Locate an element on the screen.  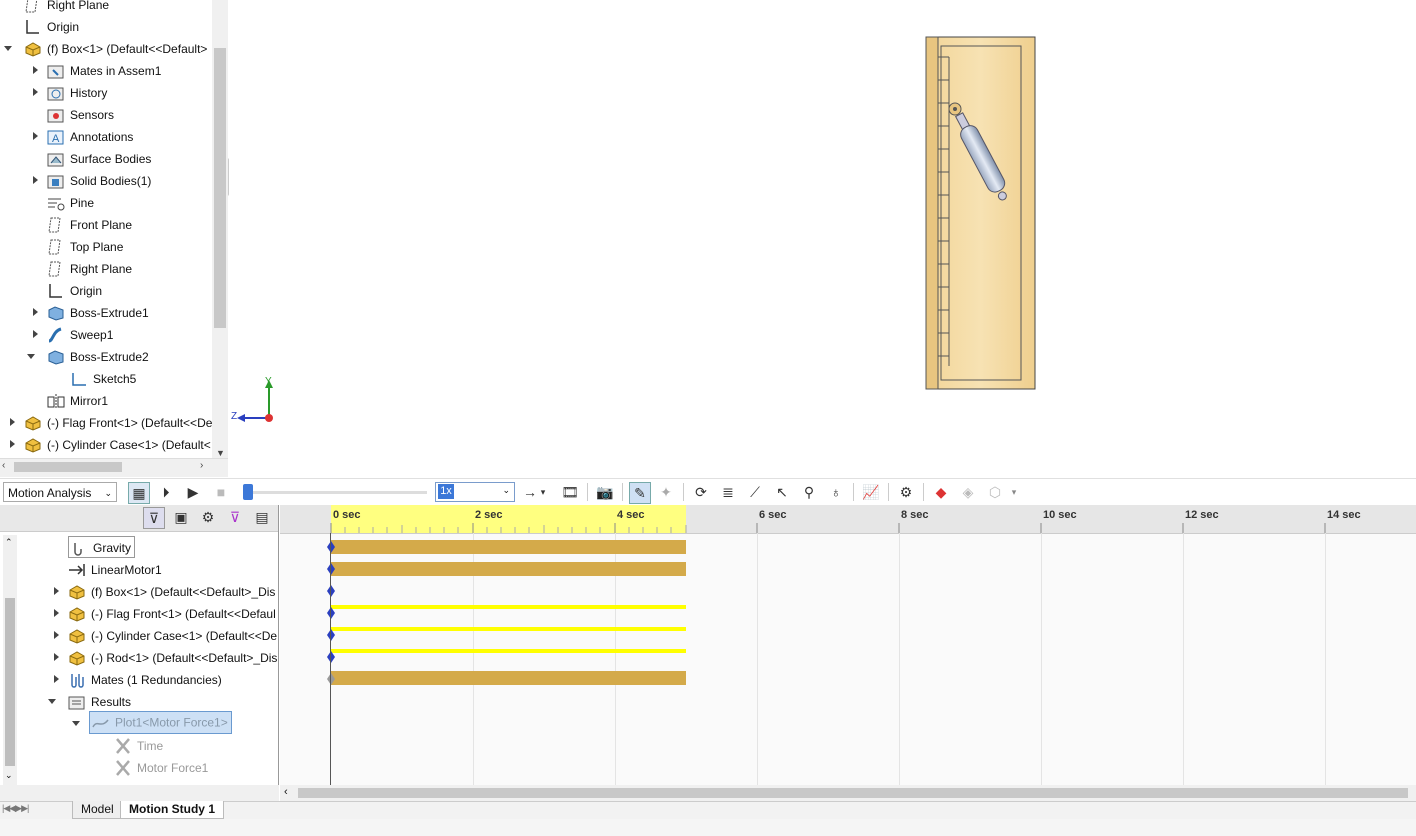
scroll-left-icon: ‹ is located at coordinates (286, 792).